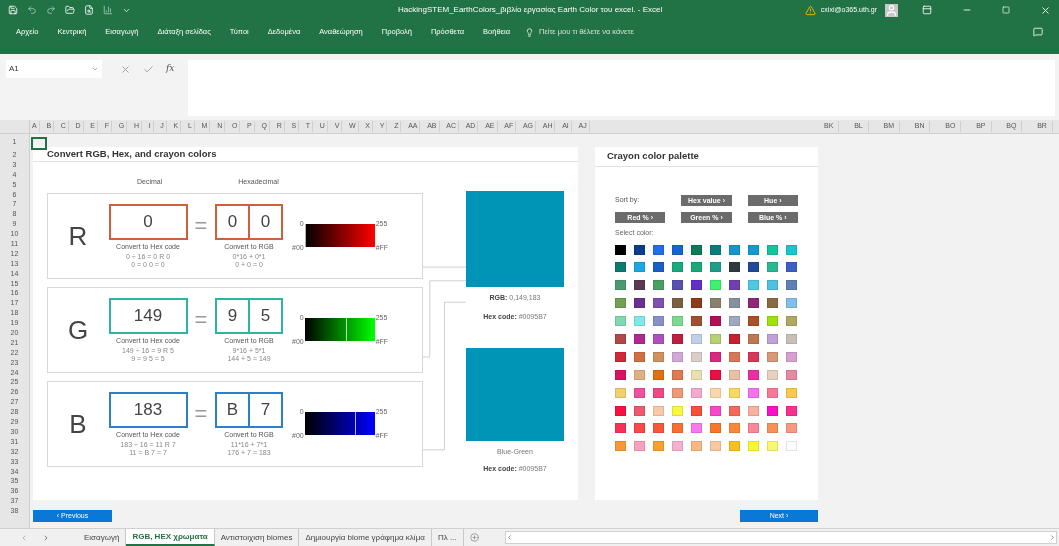 This screenshot has width=1059, height=546. Describe the element at coordinates (232, 316) in the screenshot. I see `hex-digit-field: 9` at that location.